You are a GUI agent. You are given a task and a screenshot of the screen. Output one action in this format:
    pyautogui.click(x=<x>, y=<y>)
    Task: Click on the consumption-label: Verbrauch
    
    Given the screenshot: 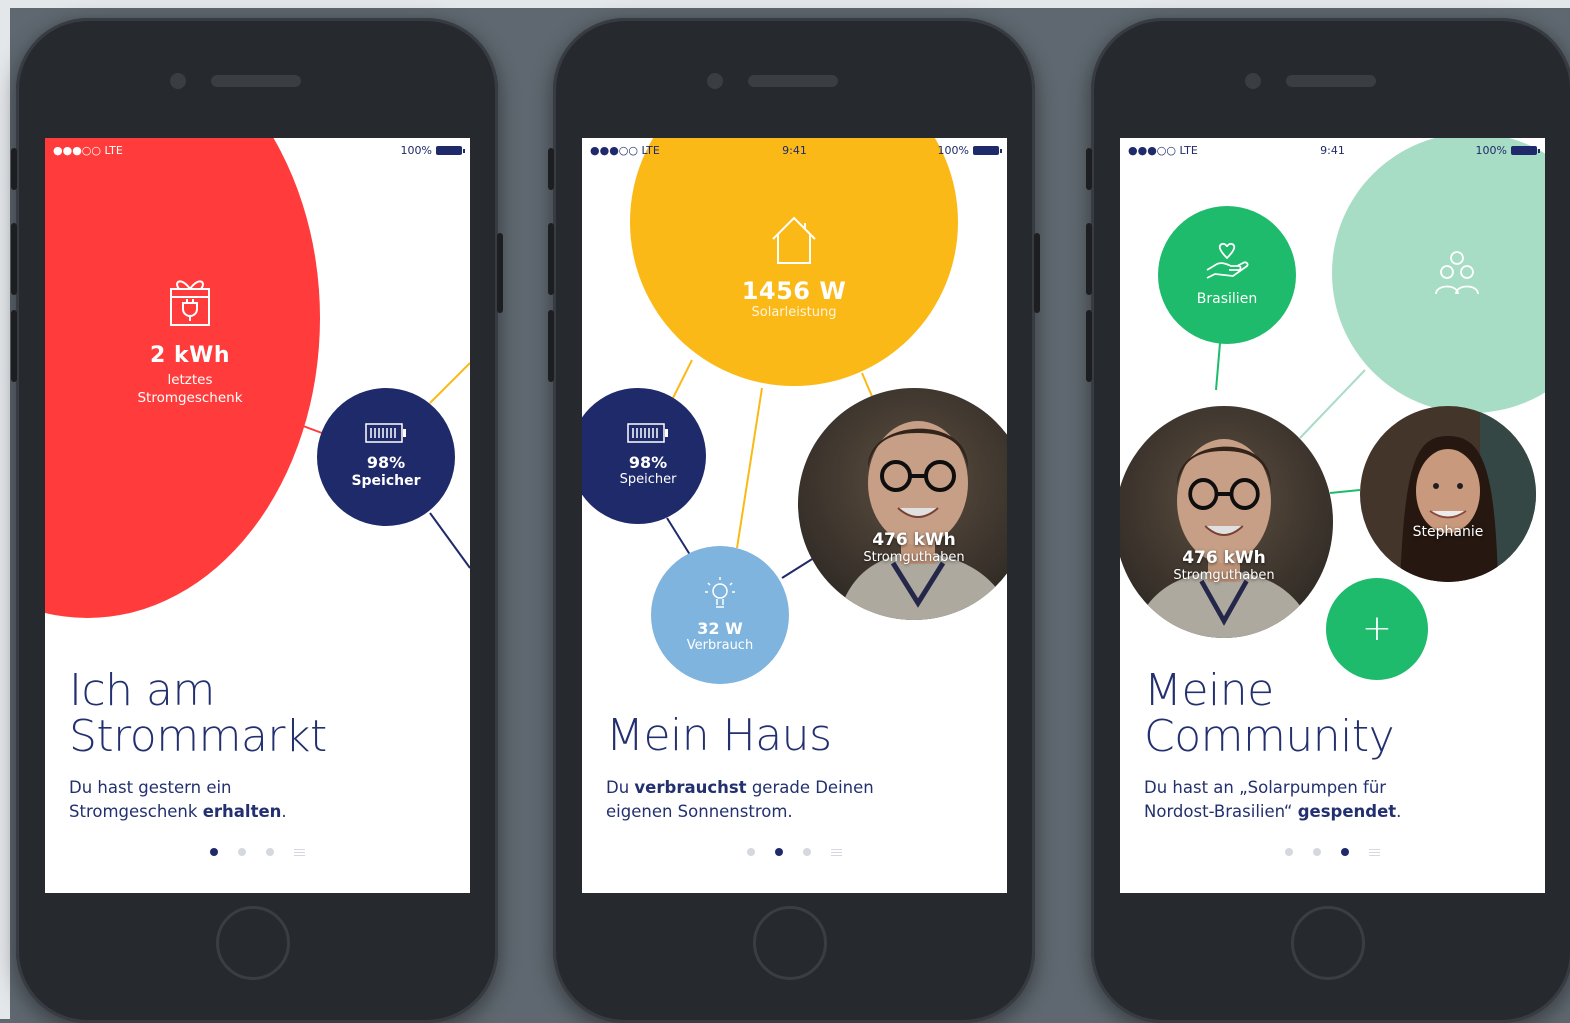 What is the action you would take?
    pyautogui.click(x=720, y=646)
    